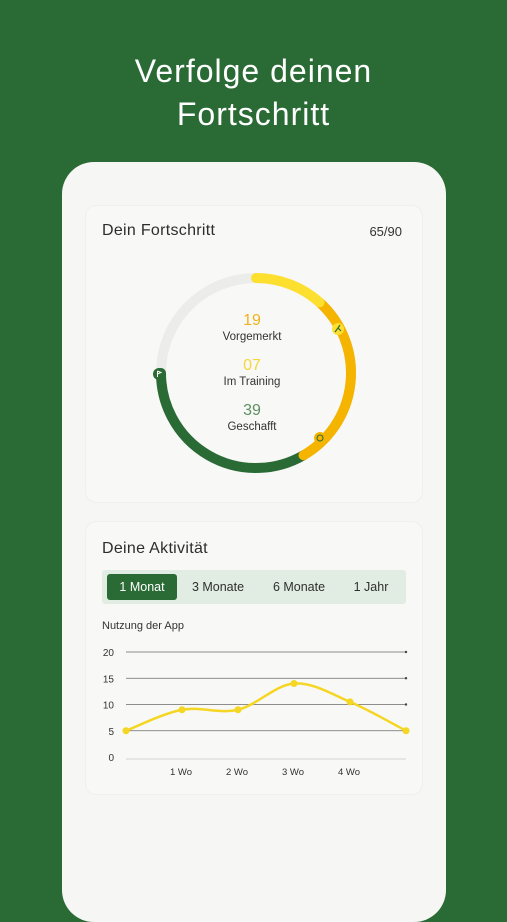 The image size is (507, 922). Describe the element at coordinates (181, 772) in the screenshot. I see `x-tick-label: 1 Wo` at that location.